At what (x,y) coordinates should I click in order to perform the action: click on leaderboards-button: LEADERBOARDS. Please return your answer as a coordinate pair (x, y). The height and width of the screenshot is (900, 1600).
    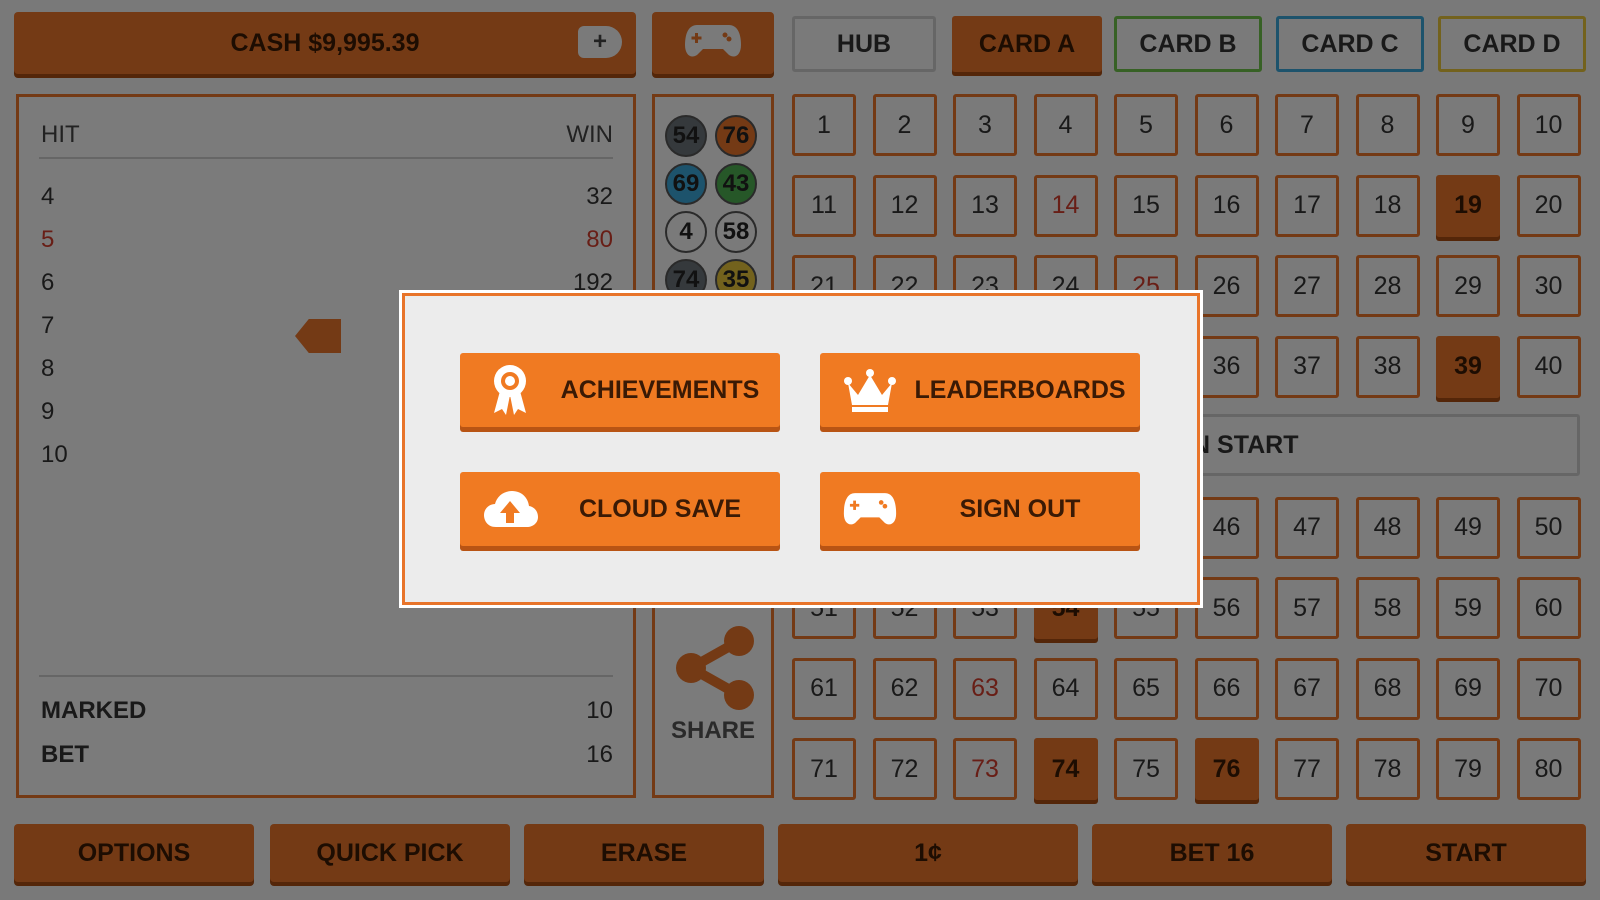
    Looking at the image, I should click on (980, 390).